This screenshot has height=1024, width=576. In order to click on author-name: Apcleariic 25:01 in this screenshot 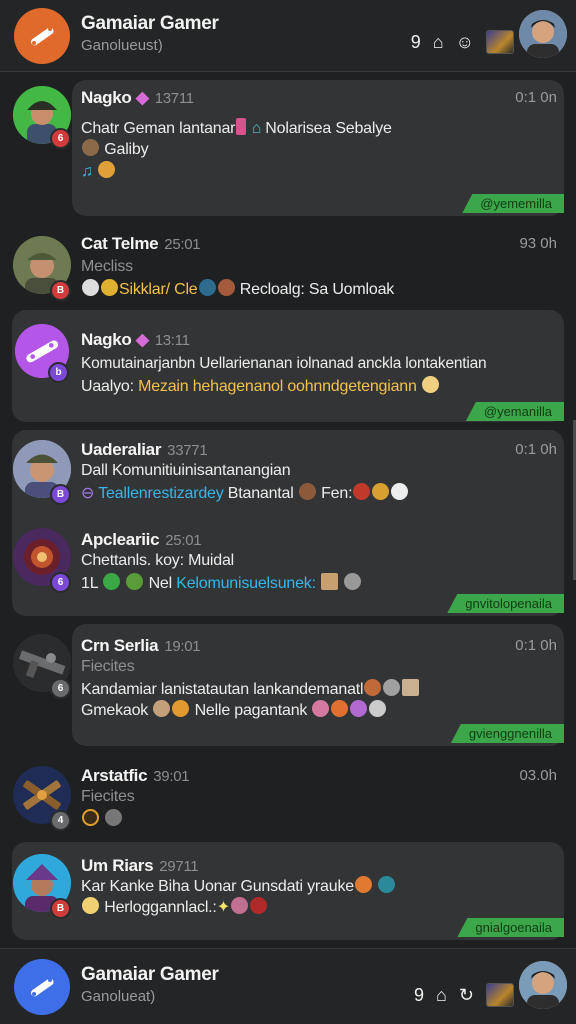, I will do `click(141, 539)`.